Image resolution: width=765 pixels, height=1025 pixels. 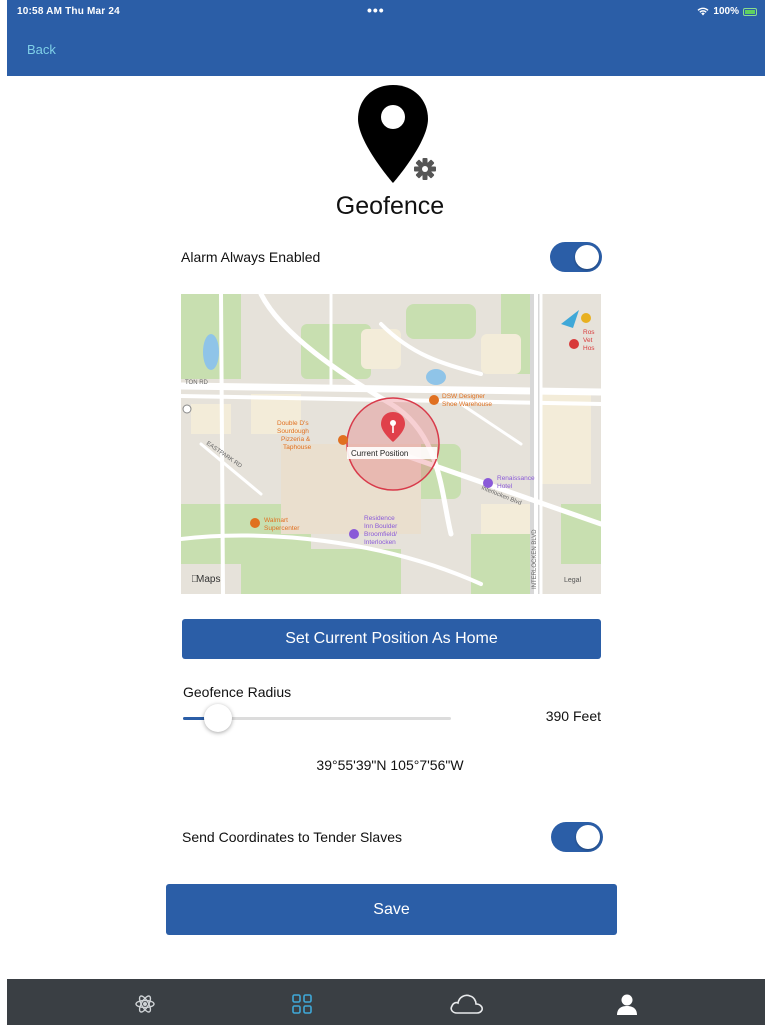 I want to click on poi-label: Sourdough, so click(x=293, y=431).